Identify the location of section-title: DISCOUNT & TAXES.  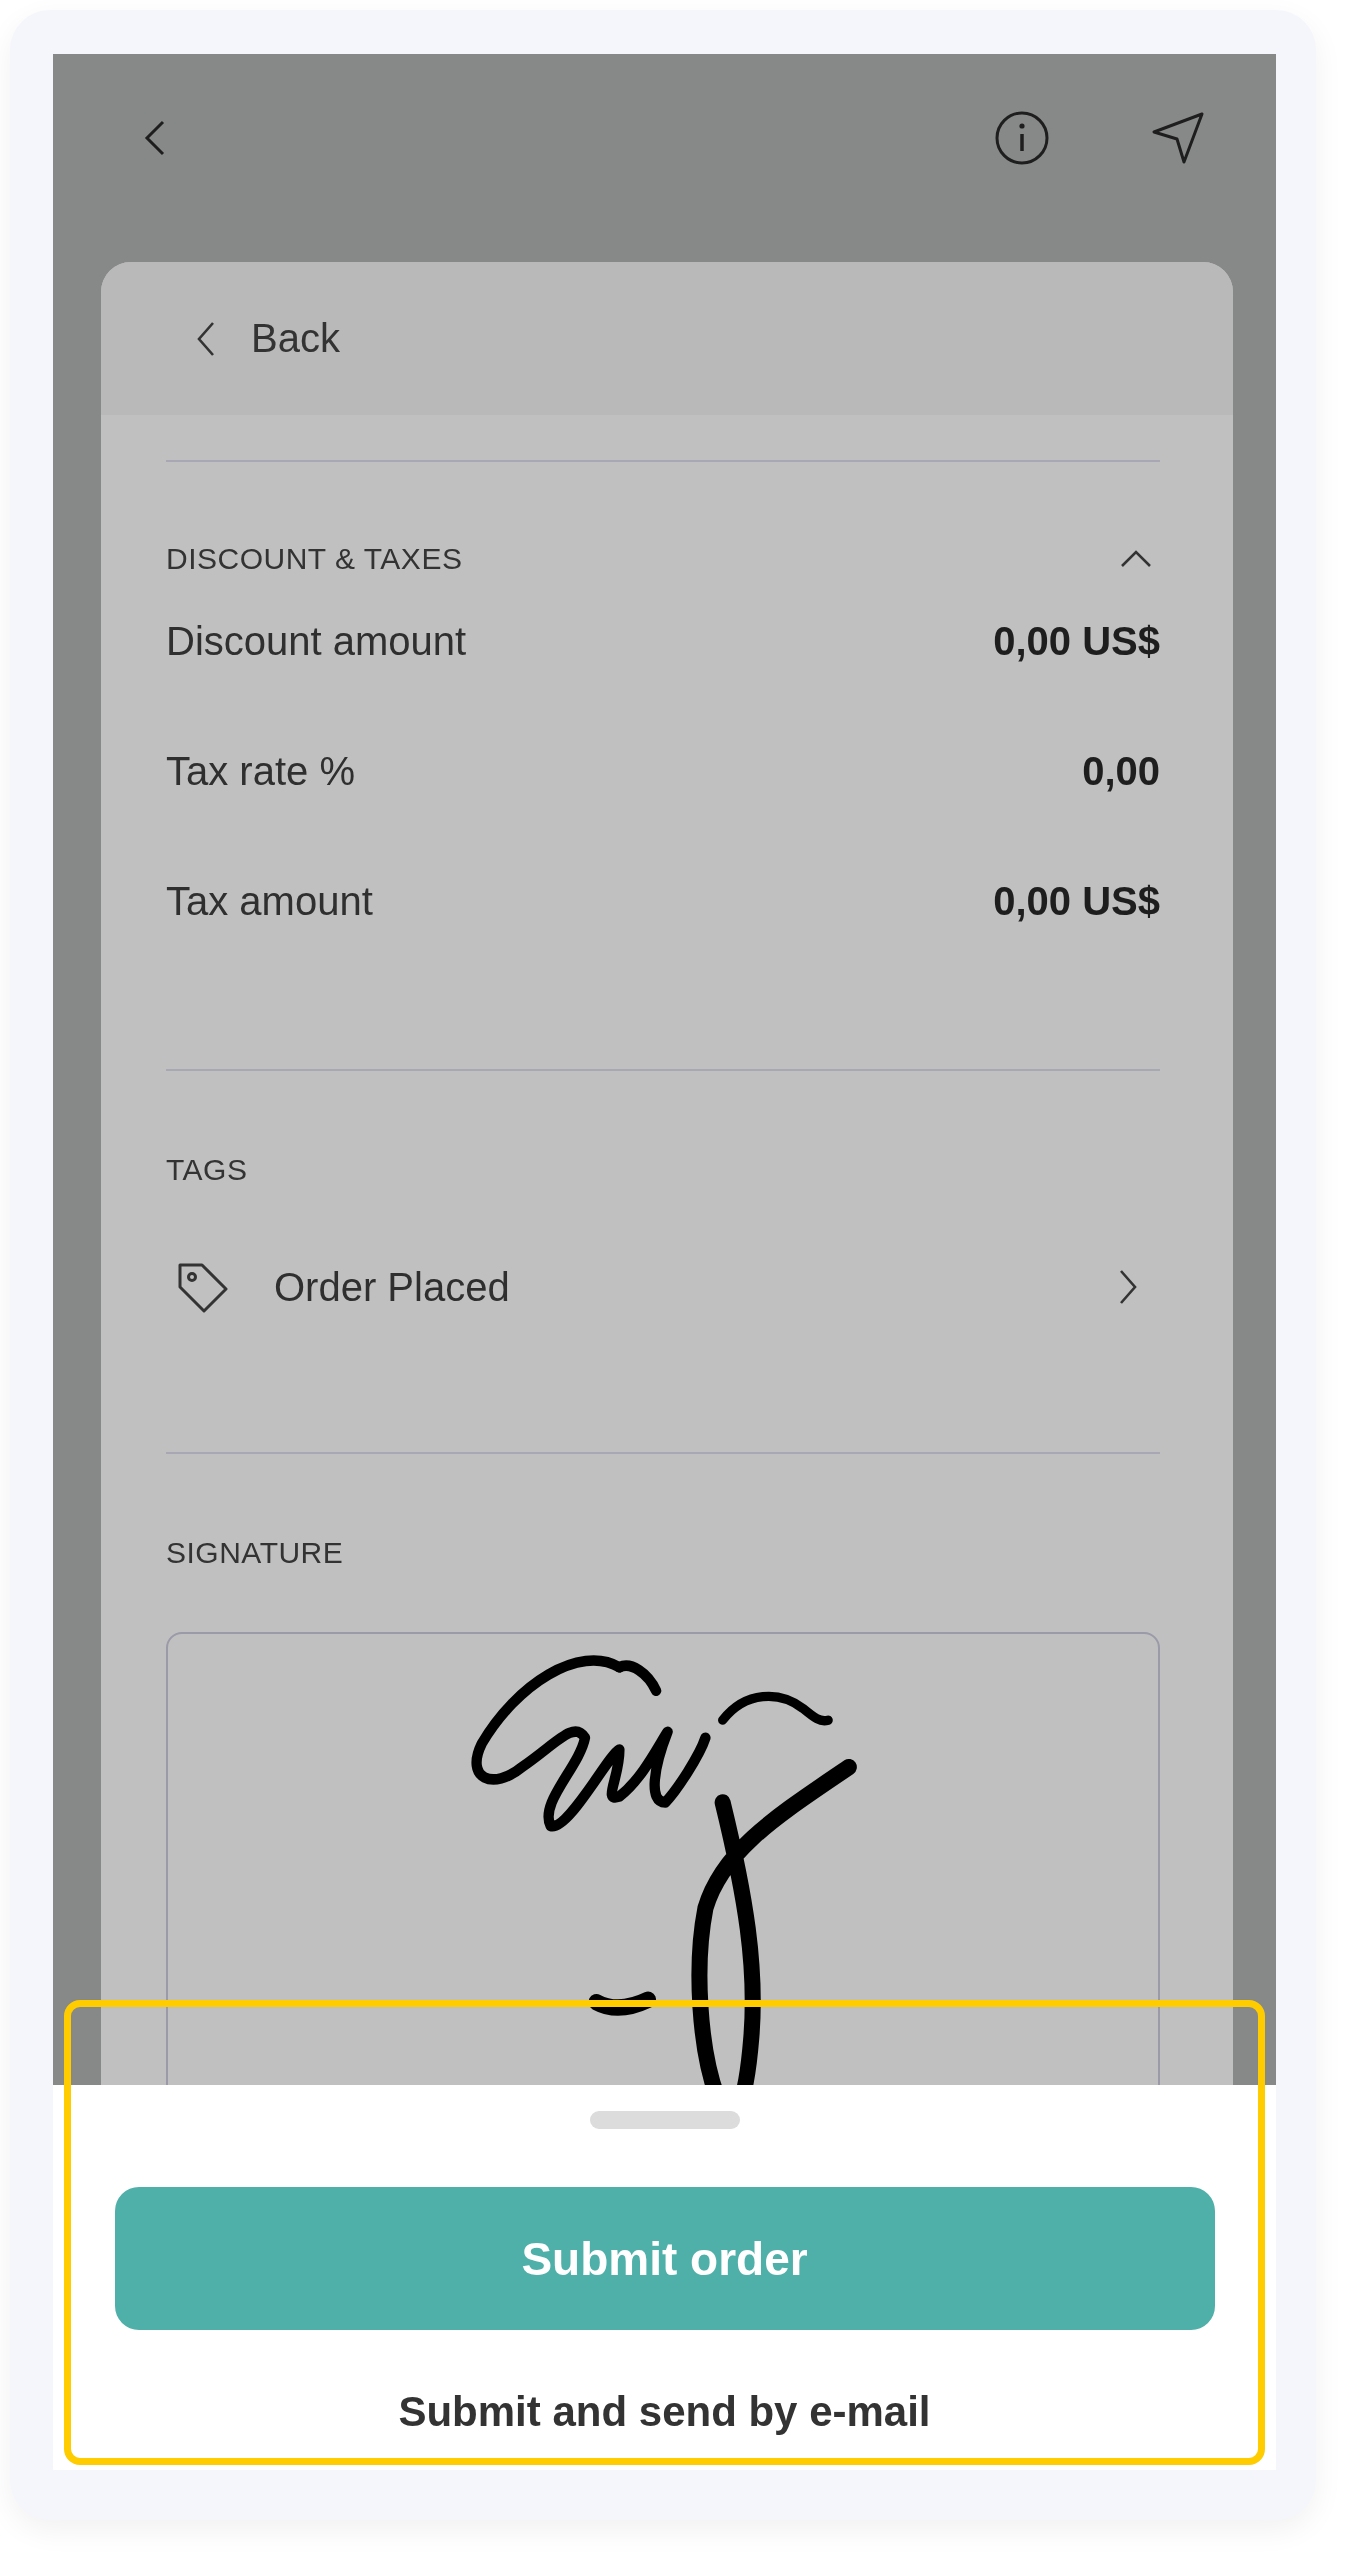
(314, 559).